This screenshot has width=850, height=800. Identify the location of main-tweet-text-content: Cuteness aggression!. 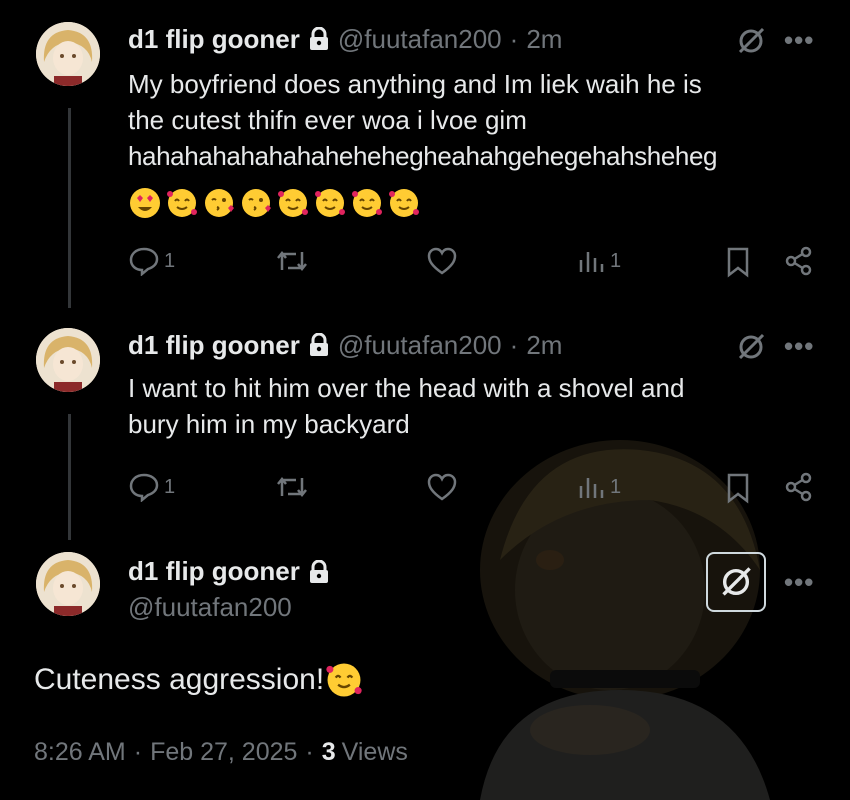
(179, 679).